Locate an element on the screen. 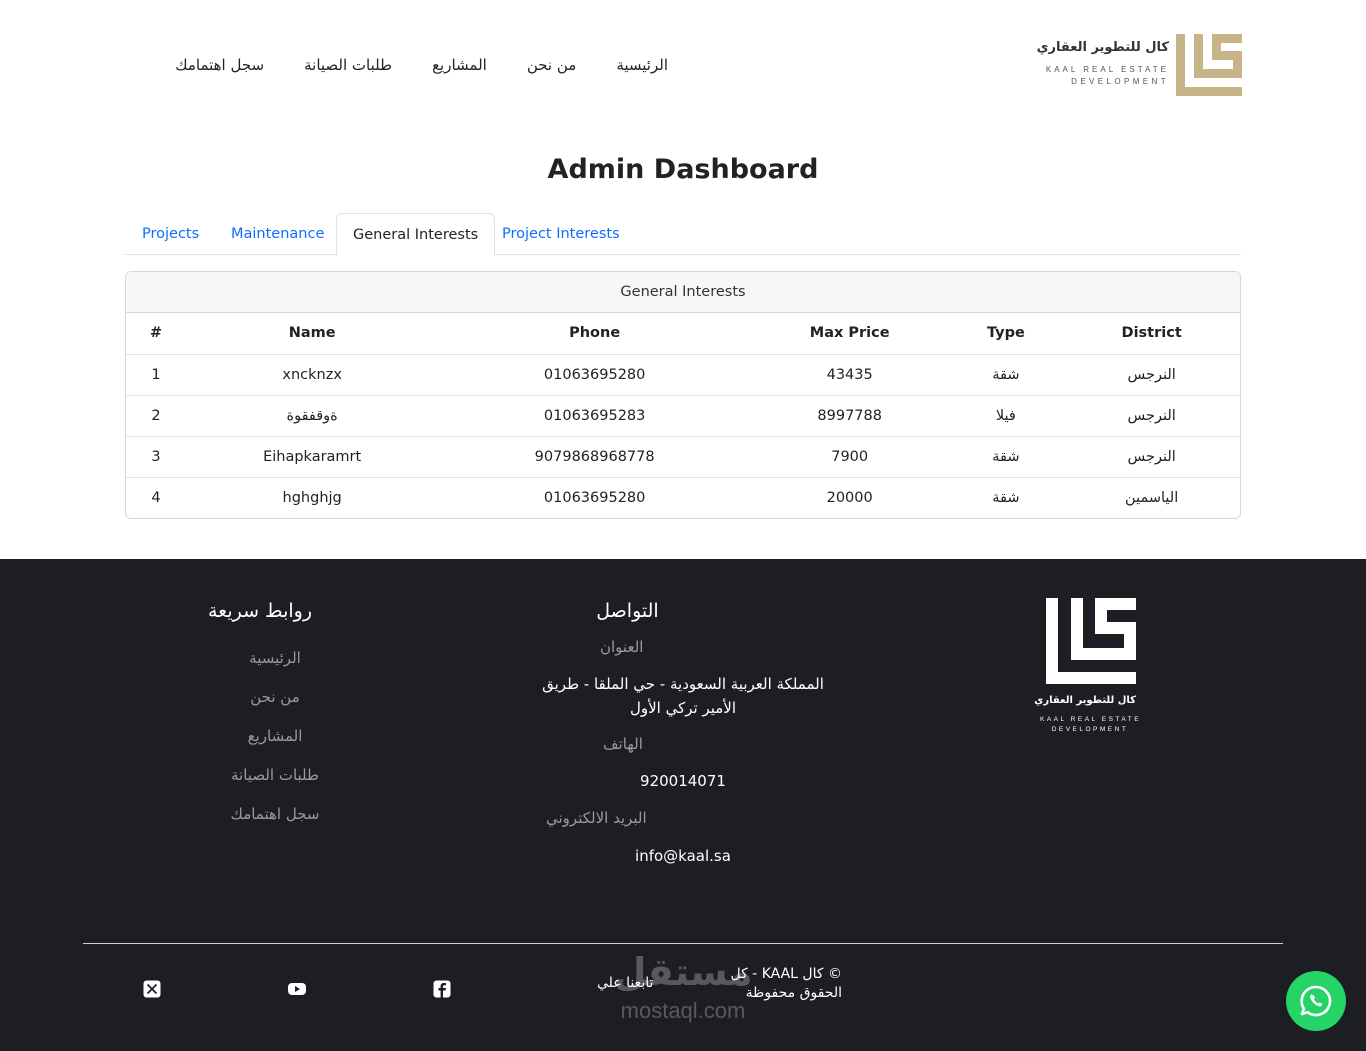  column-header-phone: Phone is located at coordinates (594, 334).